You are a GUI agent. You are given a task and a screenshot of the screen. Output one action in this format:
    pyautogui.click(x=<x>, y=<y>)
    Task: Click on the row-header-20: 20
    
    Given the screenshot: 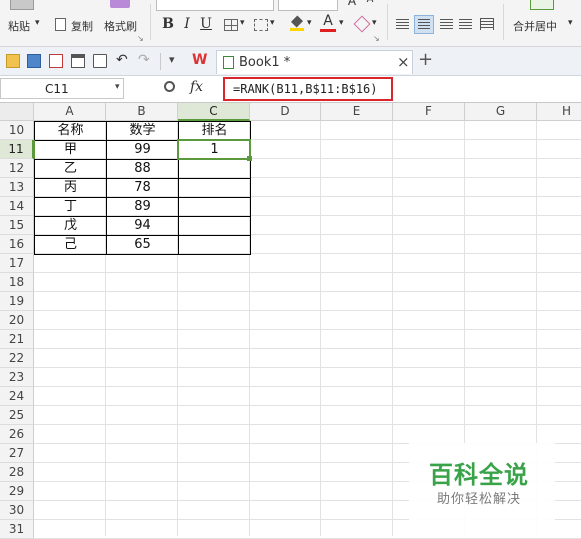 What is the action you would take?
    pyautogui.click(x=17, y=320)
    